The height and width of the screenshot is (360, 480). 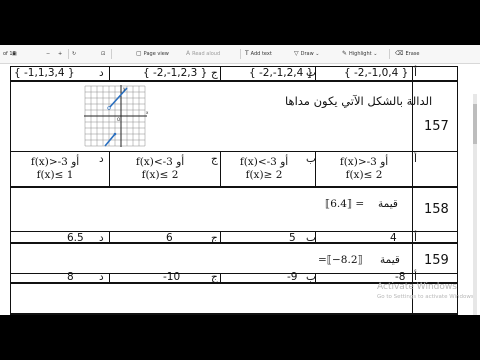 I want to click on highlight-icon: ✎, so click(x=345, y=53).